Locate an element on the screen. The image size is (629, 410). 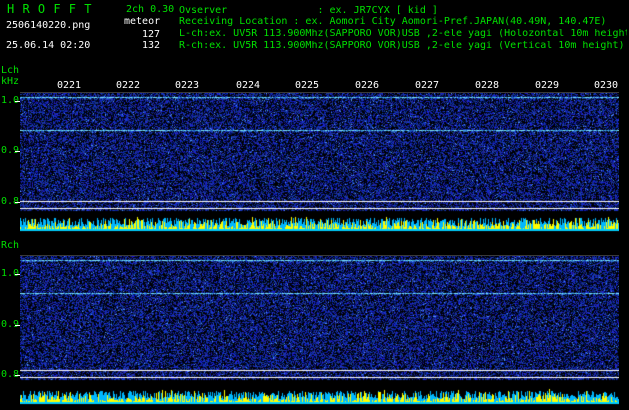
time-tick-label: 0224 is located at coordinates (248, 85).